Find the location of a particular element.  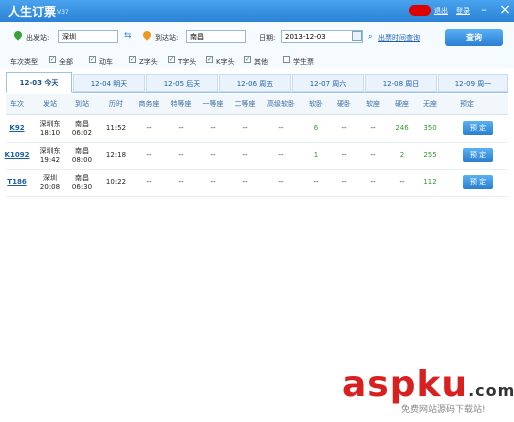

tab-date: 12-08 周日 is located at coordinates (401, 83).